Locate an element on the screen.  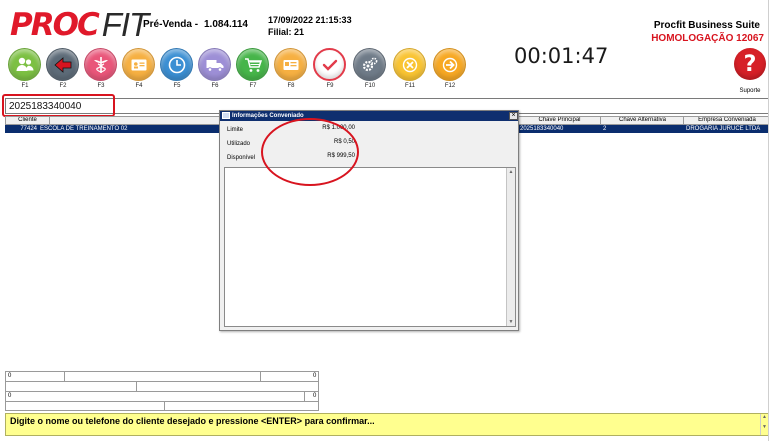
limite-value: R$ 1.000,00 is located at coordinates (338, 128).